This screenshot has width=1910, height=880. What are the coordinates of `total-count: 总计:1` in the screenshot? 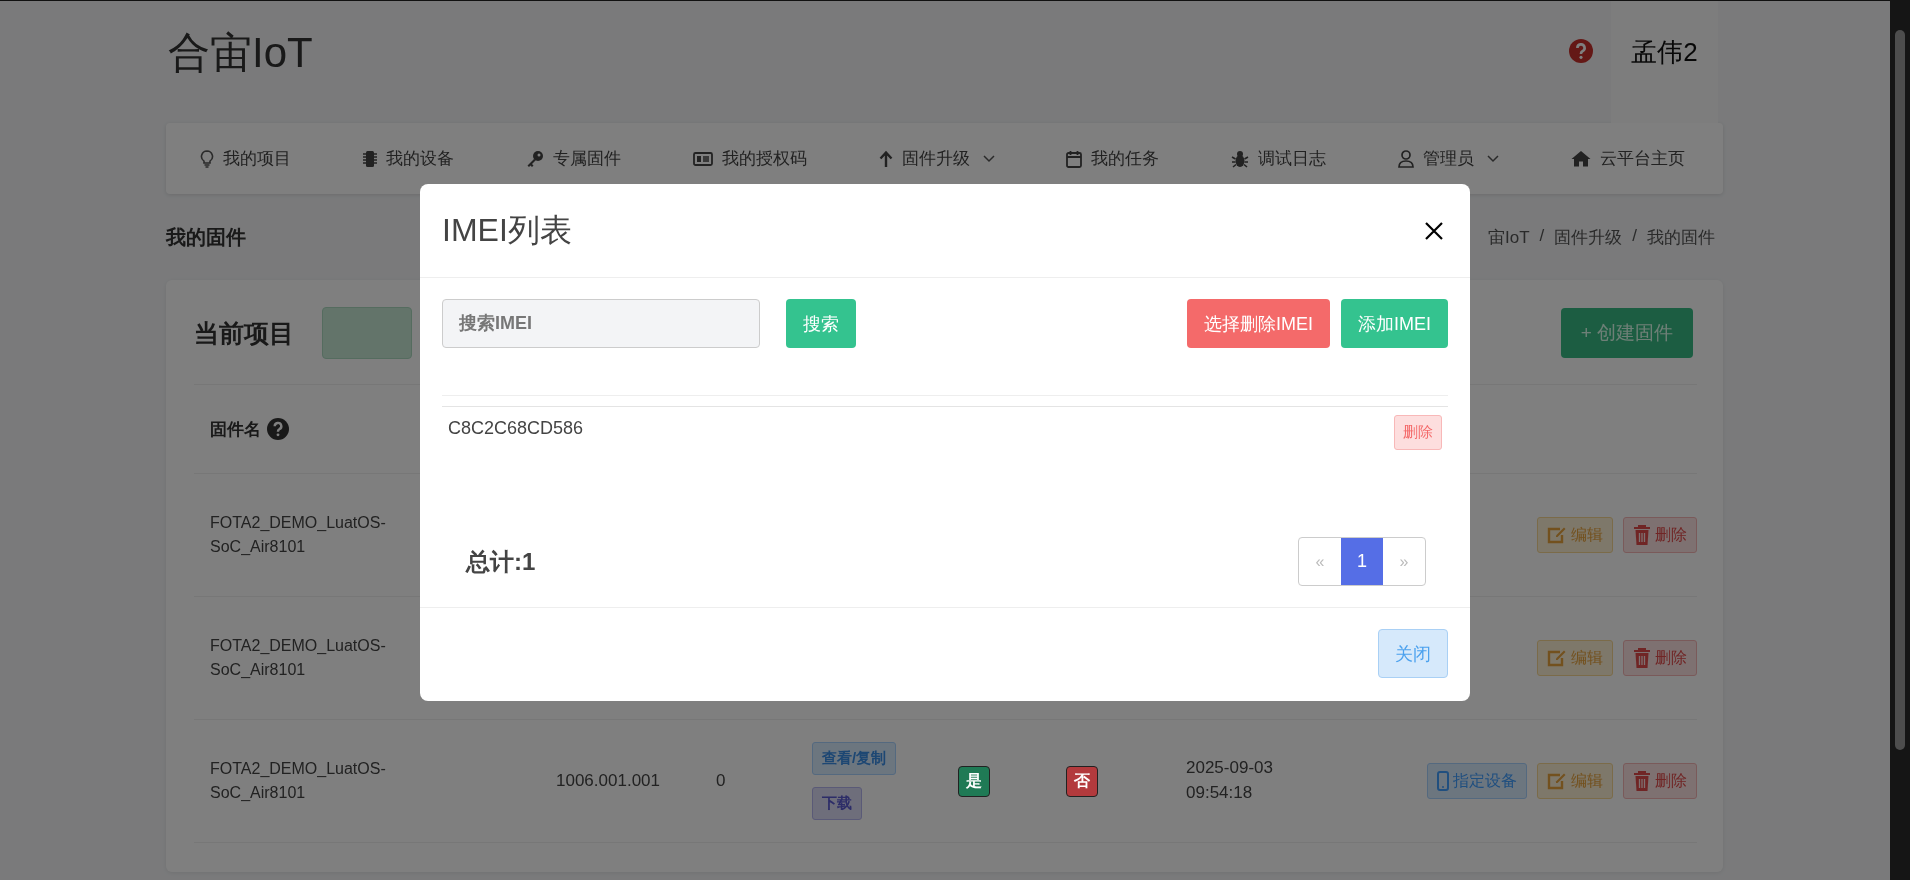 It's located at (501, 561).